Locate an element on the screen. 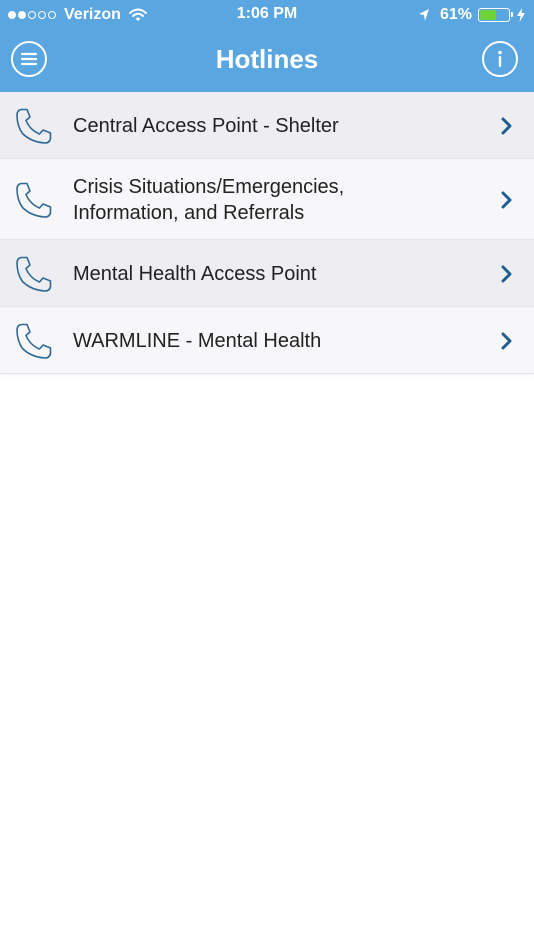  hotline-label: Central Access Point - Shelter is located at coordinates (273, 126).